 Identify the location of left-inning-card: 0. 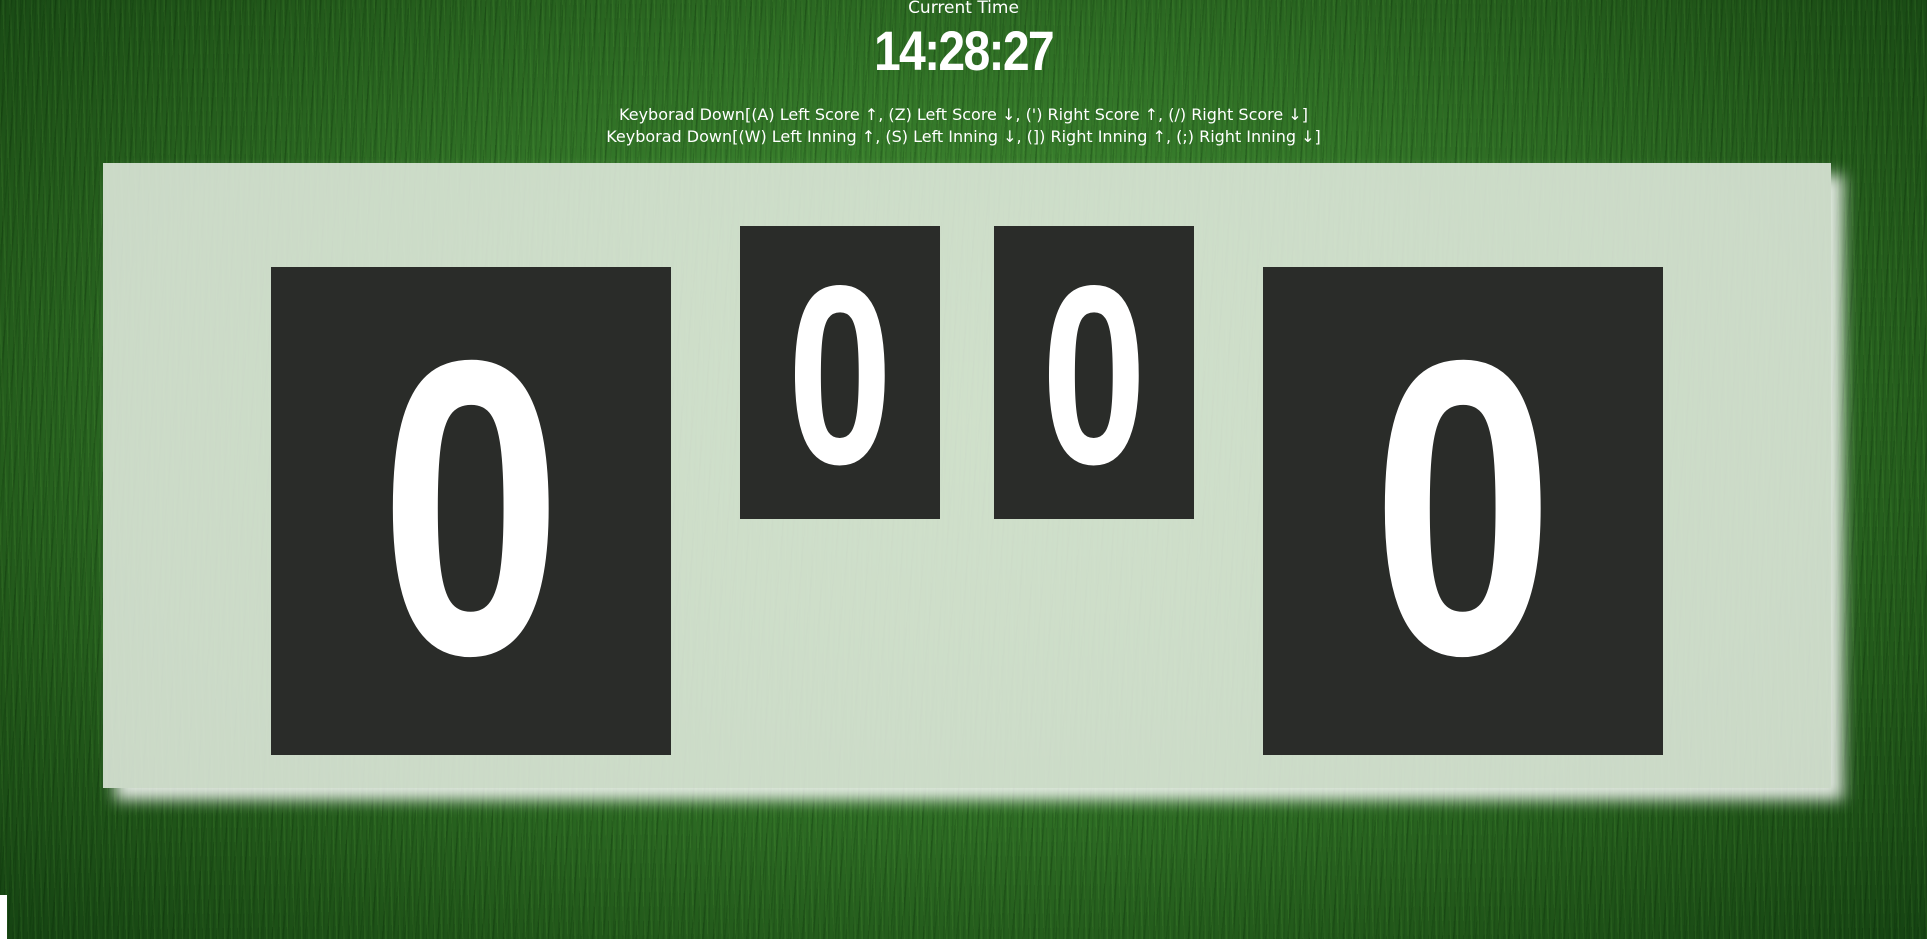
(840, 372).